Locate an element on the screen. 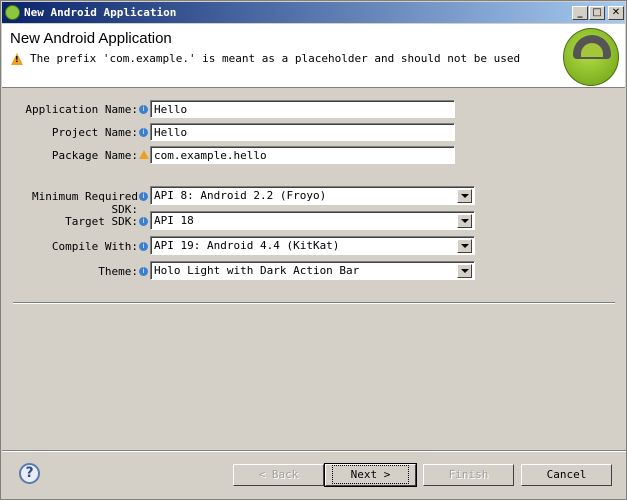 The image size is (627, 500). warning-icon: ! is located at coordinates (17, 59).